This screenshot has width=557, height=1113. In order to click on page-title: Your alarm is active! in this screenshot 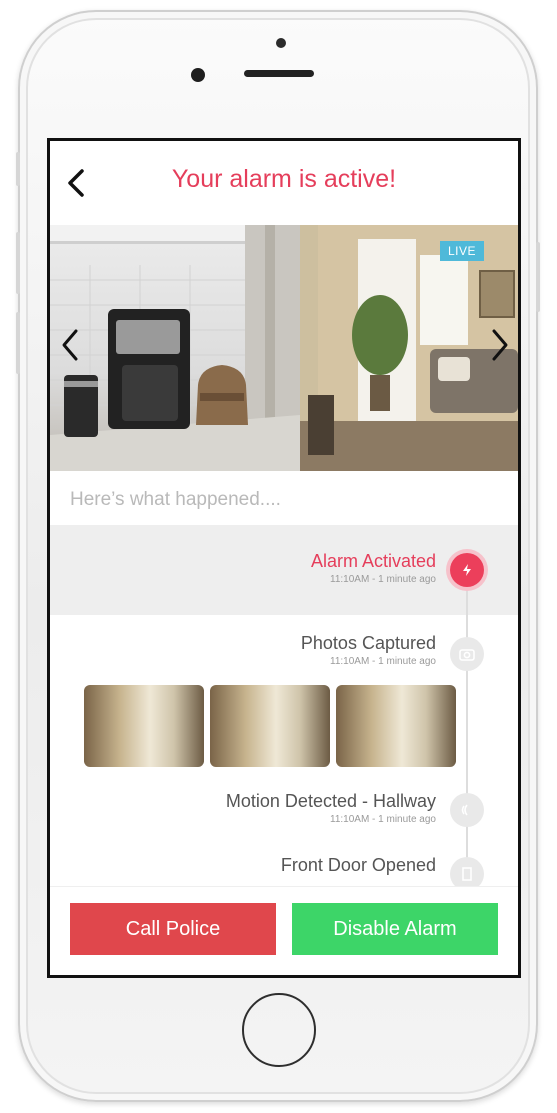, I will do `click(284, 179)`.